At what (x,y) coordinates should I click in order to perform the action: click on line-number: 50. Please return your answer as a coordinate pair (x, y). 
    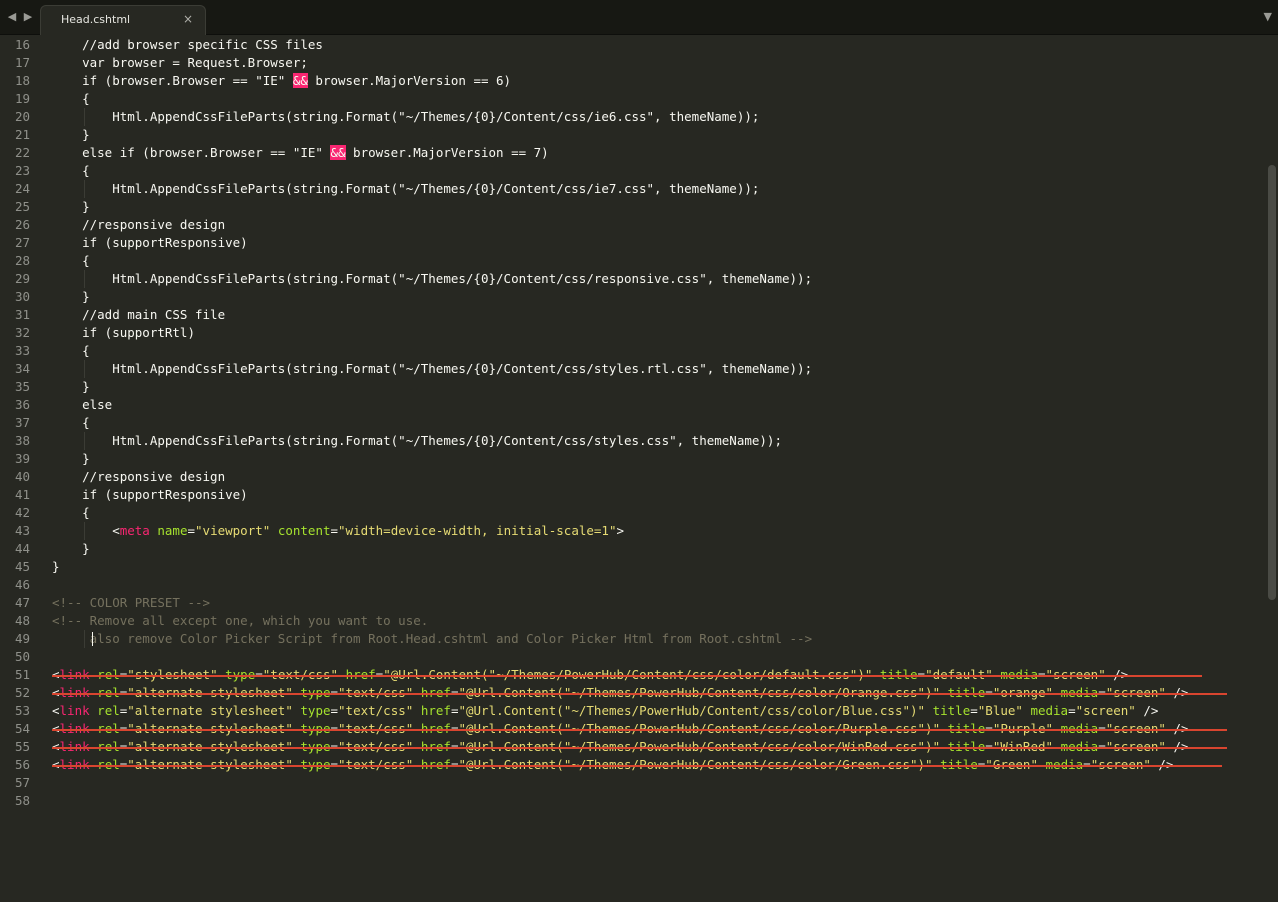
    Looking at the image, I should click on (22, 656).